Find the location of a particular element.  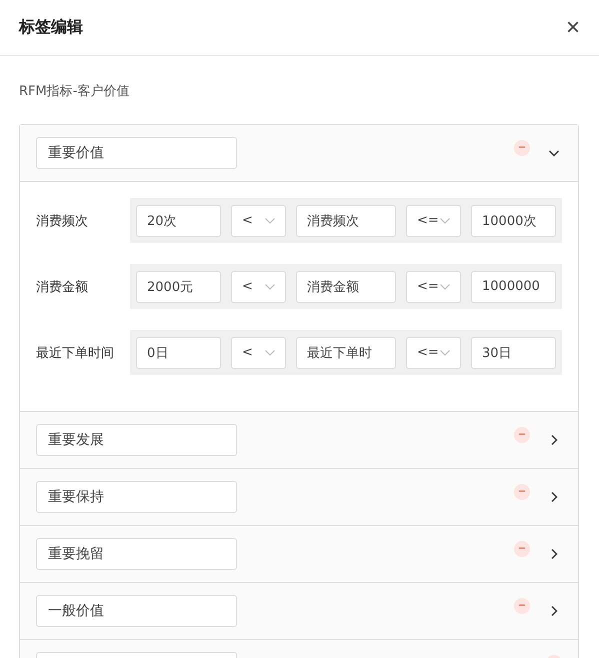

rule-label: 消费频次 is located at coordinates (62, 221).